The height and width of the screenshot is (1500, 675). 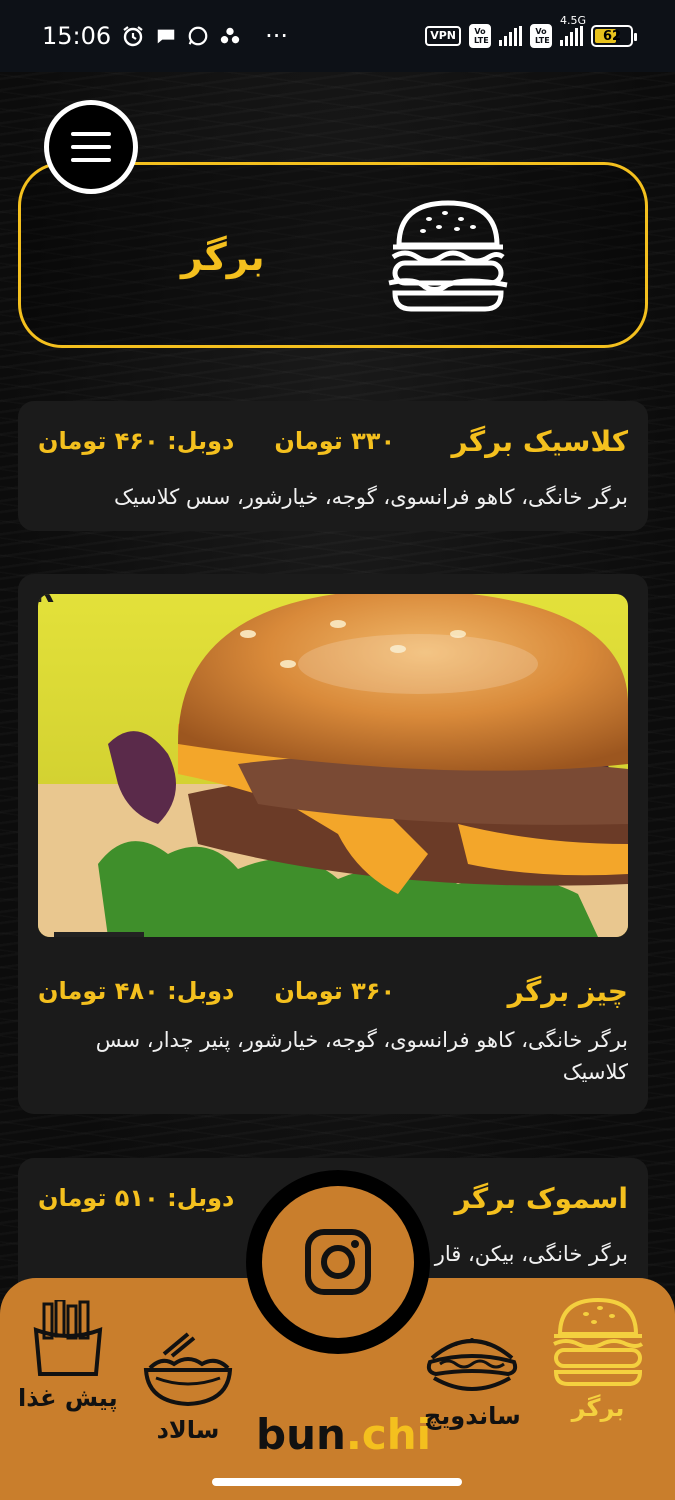 What do you see at coordinates (337, 1482) in the screenshot?
I see `home-indicator` at bounding box center [337, 1482].